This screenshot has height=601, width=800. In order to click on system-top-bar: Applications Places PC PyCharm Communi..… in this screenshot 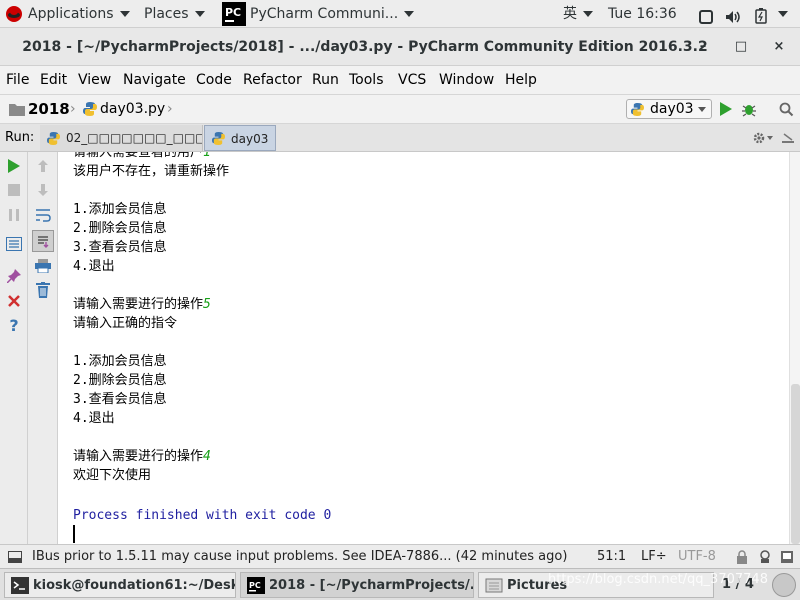, I will do `click(400, 14)`.